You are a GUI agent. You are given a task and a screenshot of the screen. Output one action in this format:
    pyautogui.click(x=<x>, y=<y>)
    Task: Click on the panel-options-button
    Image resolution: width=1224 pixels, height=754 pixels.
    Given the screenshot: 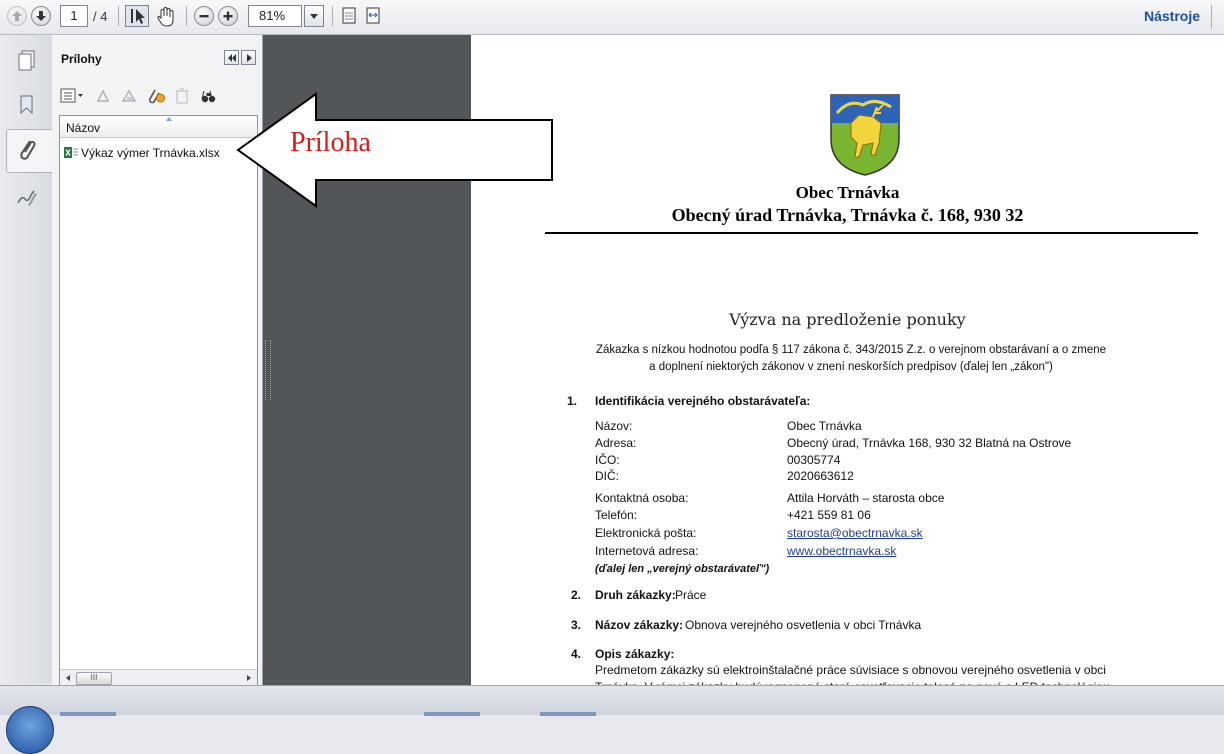 What is the action you would take?
    pyautogui.click(x=248, y=57)
    